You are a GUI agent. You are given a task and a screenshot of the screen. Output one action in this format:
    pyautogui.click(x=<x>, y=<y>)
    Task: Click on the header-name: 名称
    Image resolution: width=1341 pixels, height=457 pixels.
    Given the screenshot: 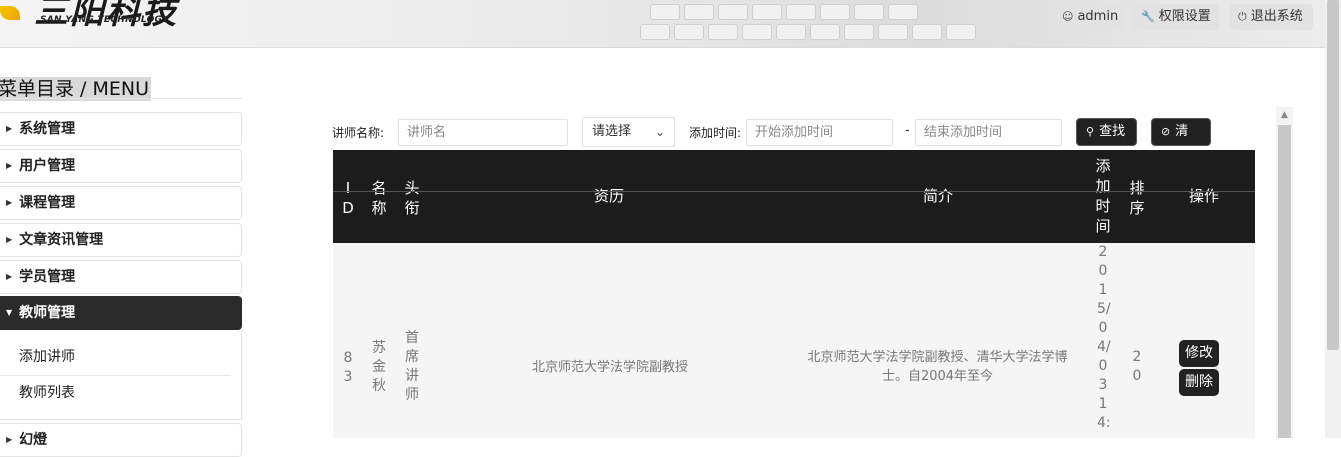 What is the action you would take?
    pyautogui.click(x=379, y=198)
    